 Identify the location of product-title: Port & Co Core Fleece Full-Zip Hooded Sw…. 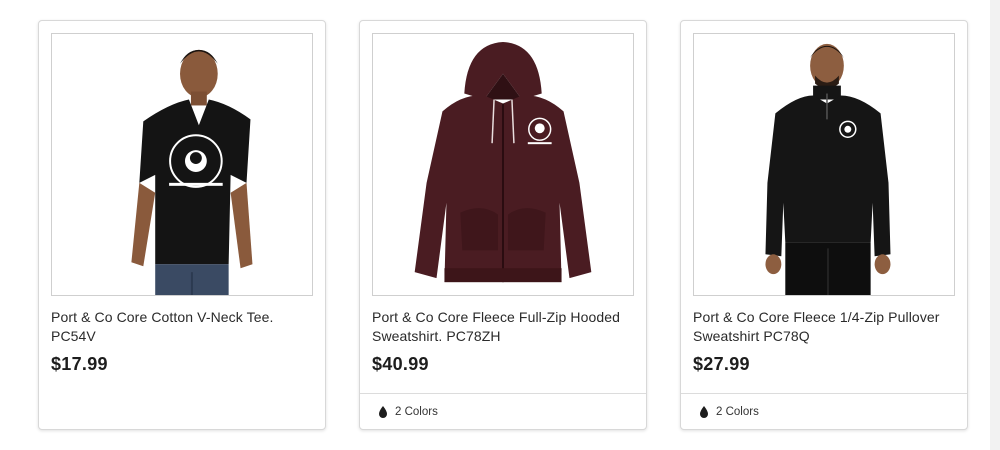
(503, 327).